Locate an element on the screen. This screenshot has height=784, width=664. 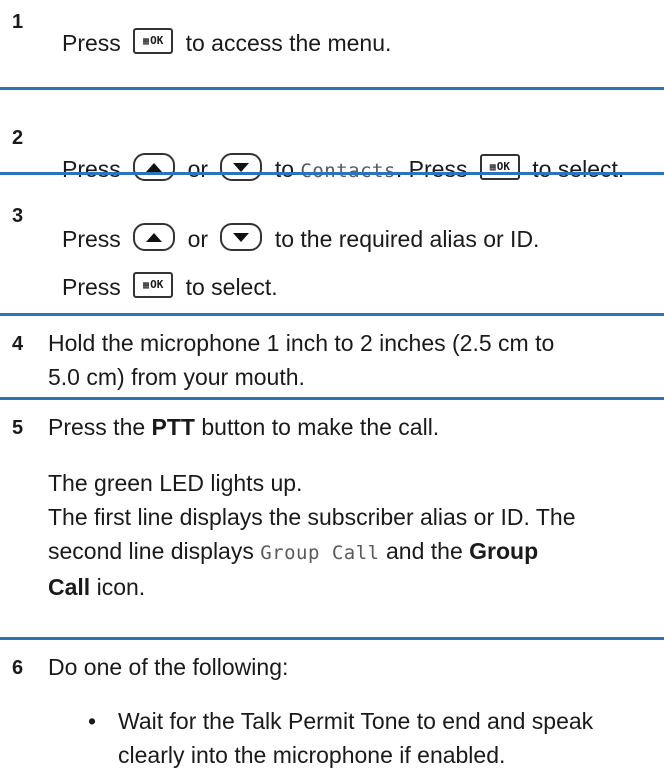
step-number: 4 is located at coordinates (18, 344).